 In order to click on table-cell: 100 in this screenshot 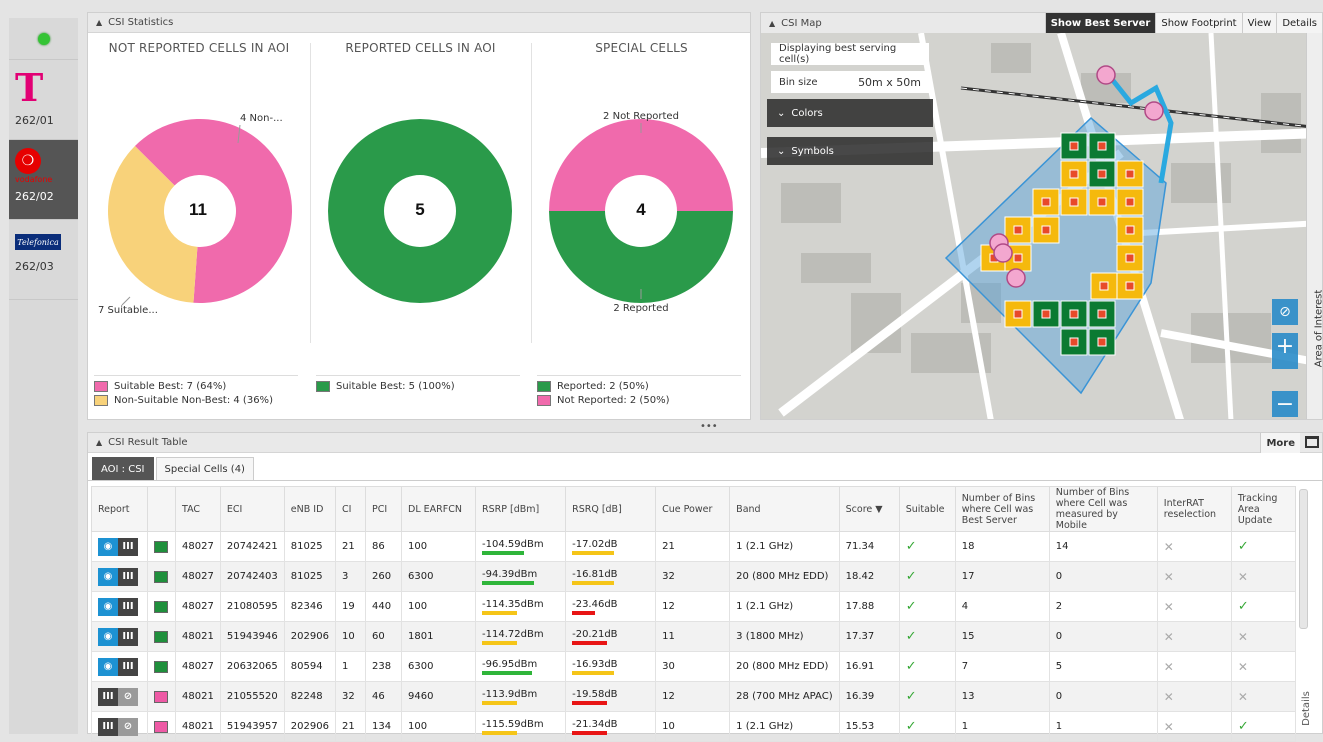, I will do `click(439, 606)`.